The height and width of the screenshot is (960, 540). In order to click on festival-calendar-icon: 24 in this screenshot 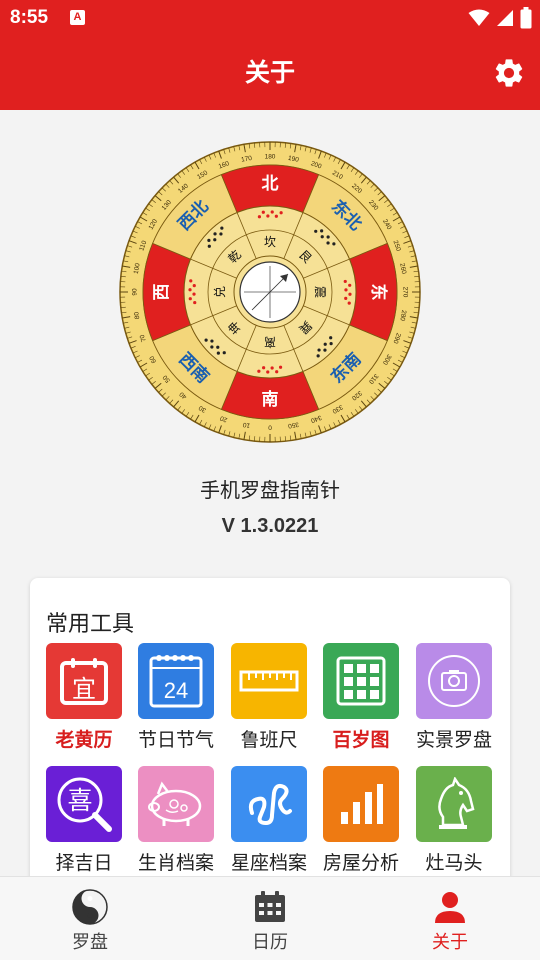, I will do `click(176, 681)`.